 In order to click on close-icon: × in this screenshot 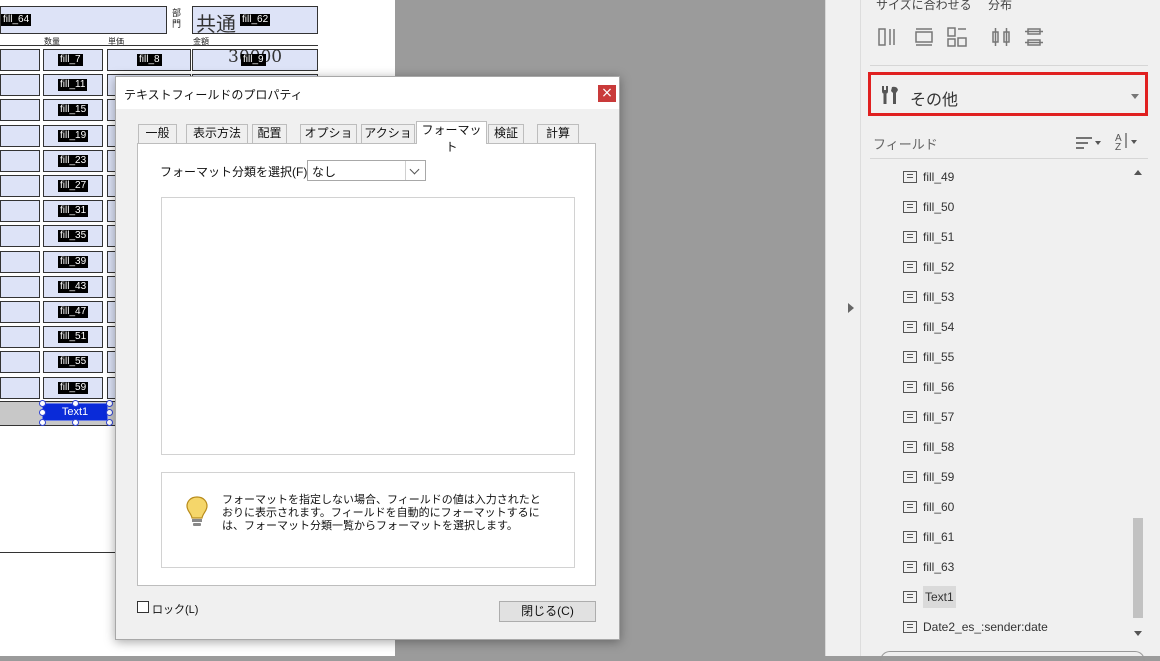, I will do `click(607, 93)`.